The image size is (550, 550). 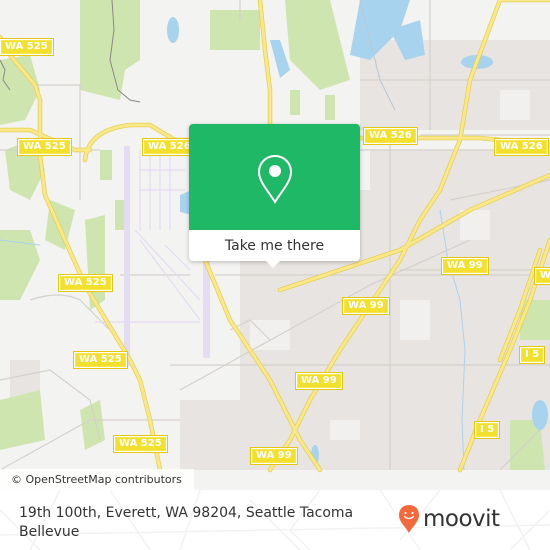 I want to click on moovit-logo: moovit, so click(x=449, y=519).